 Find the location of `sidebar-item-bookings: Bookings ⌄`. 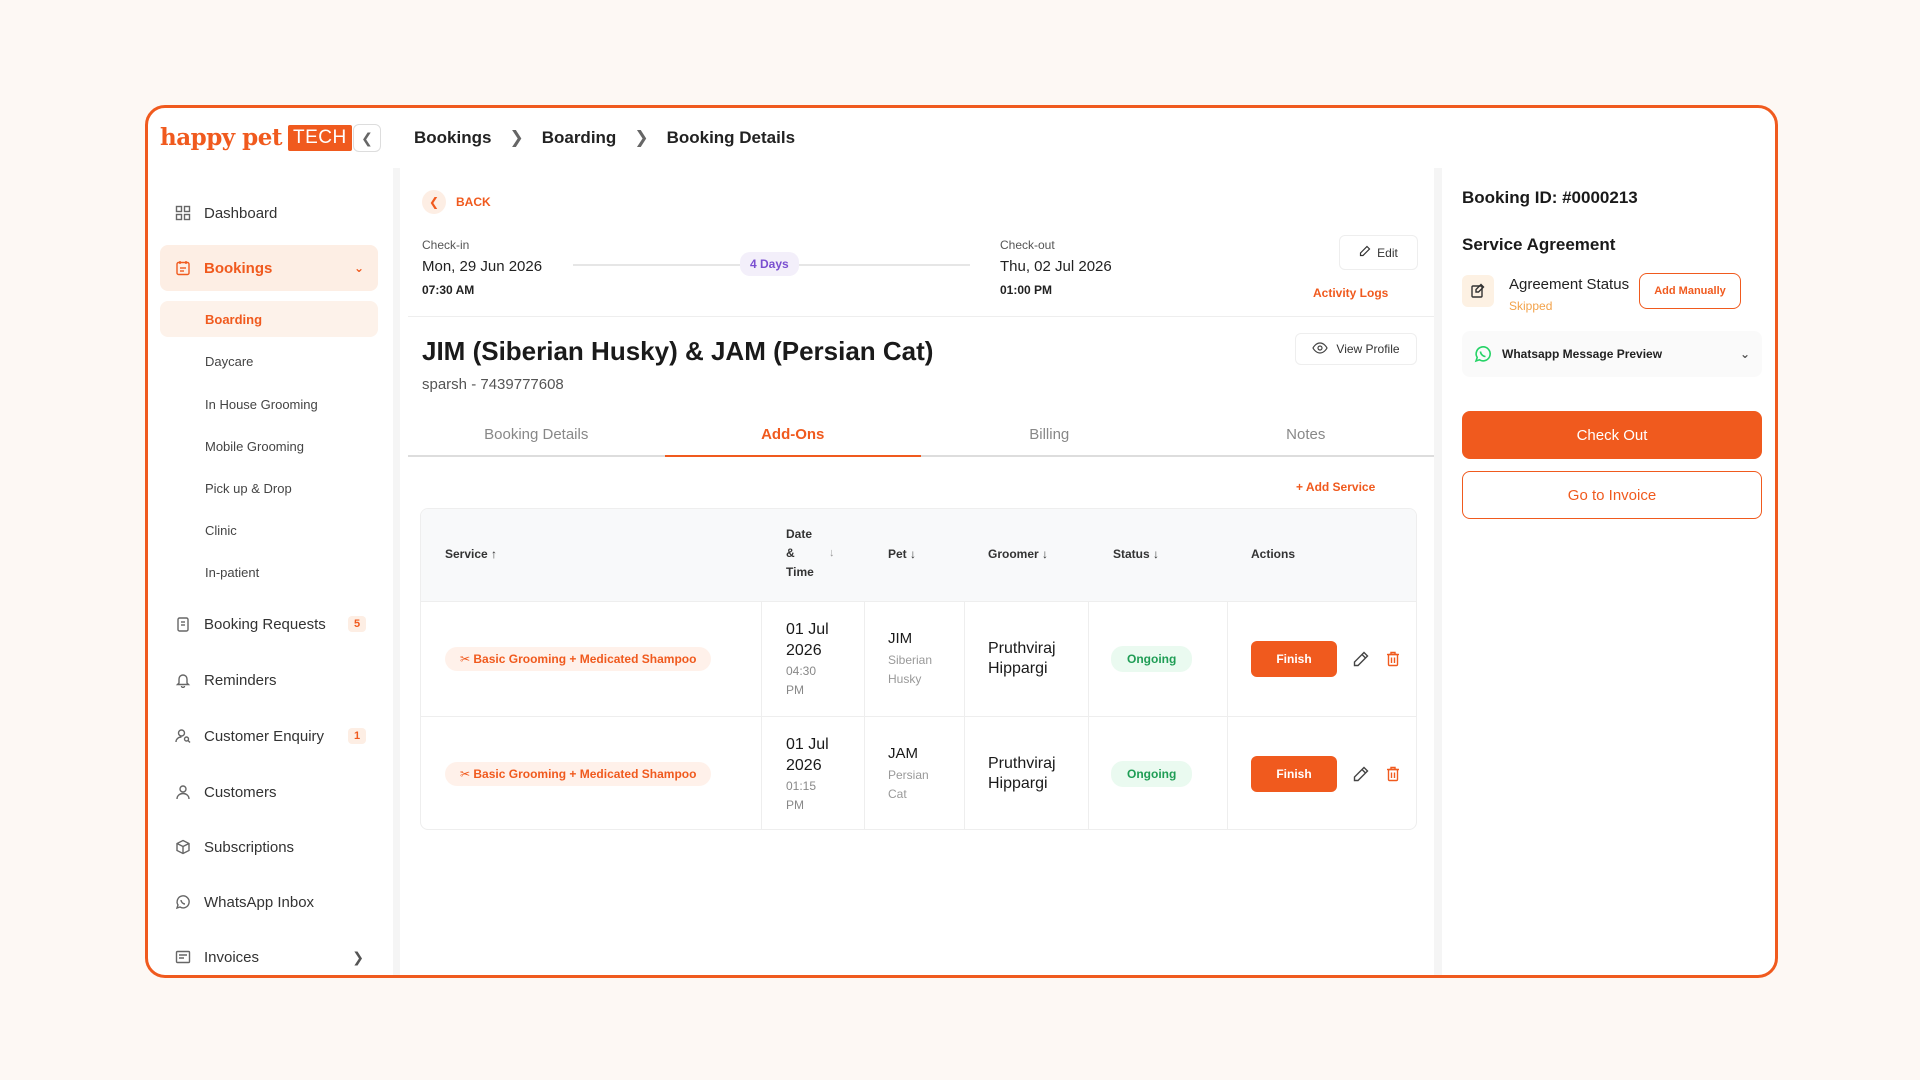

sidebar-item-bookings: Bookings ⌄ is located at coordinates (269, 268).